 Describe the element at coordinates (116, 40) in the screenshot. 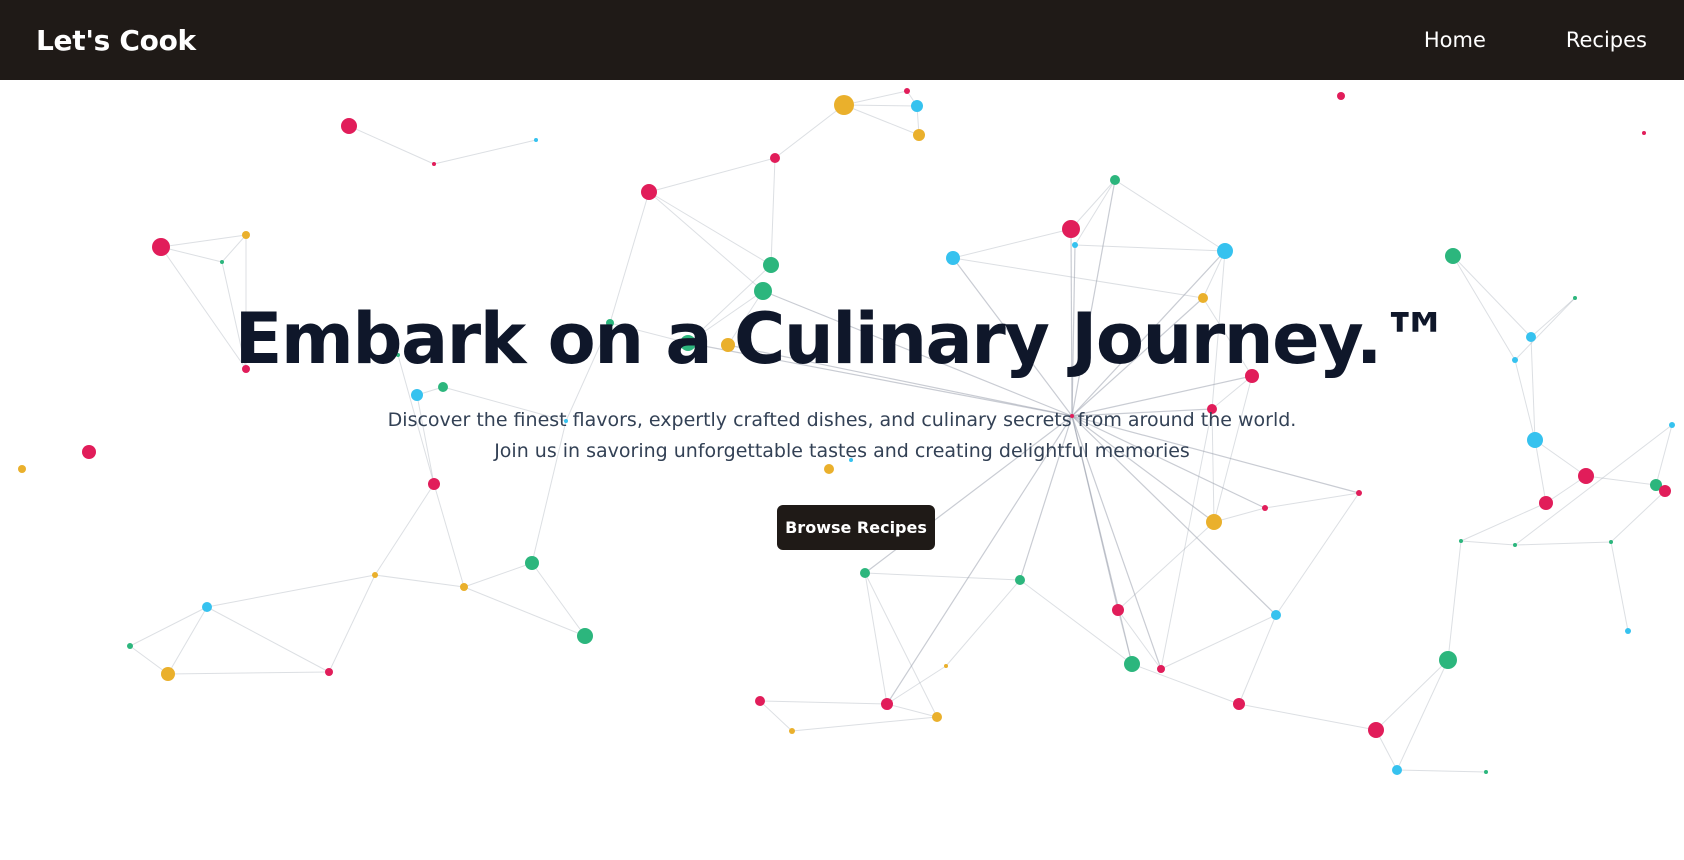

I see `brand-logo: Let's Cook` at that location.